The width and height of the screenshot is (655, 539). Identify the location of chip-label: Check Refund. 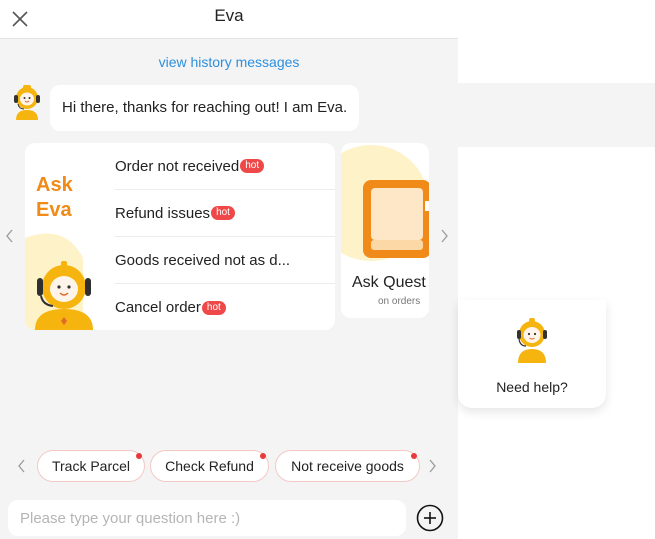
(209, 466).